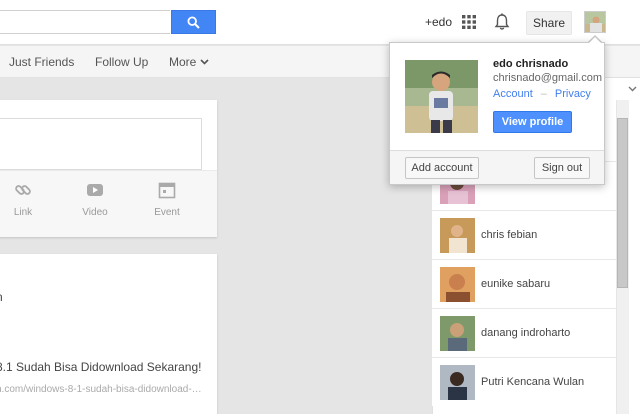 The image size is (640, 414). What do you see at coordinates (442, 168) in the screenshot?
I see `add-account-button: Add account` at bounding box center [442, 168].